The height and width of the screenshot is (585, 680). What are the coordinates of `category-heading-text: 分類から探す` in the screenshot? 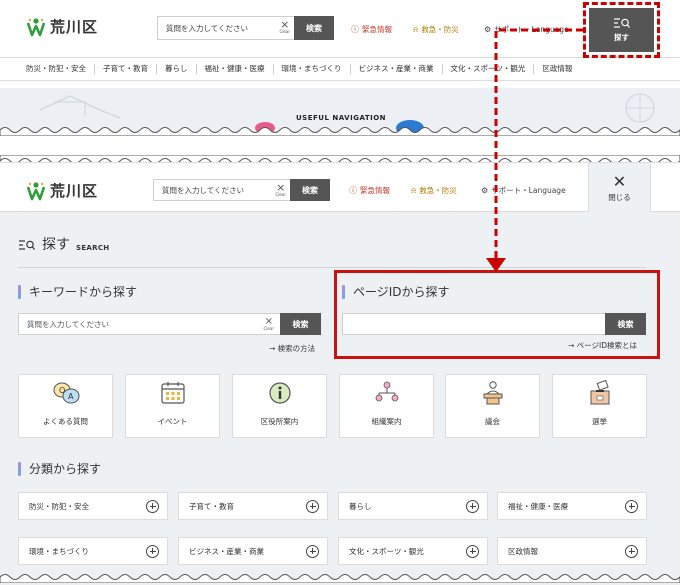 It's located at (65, 469).